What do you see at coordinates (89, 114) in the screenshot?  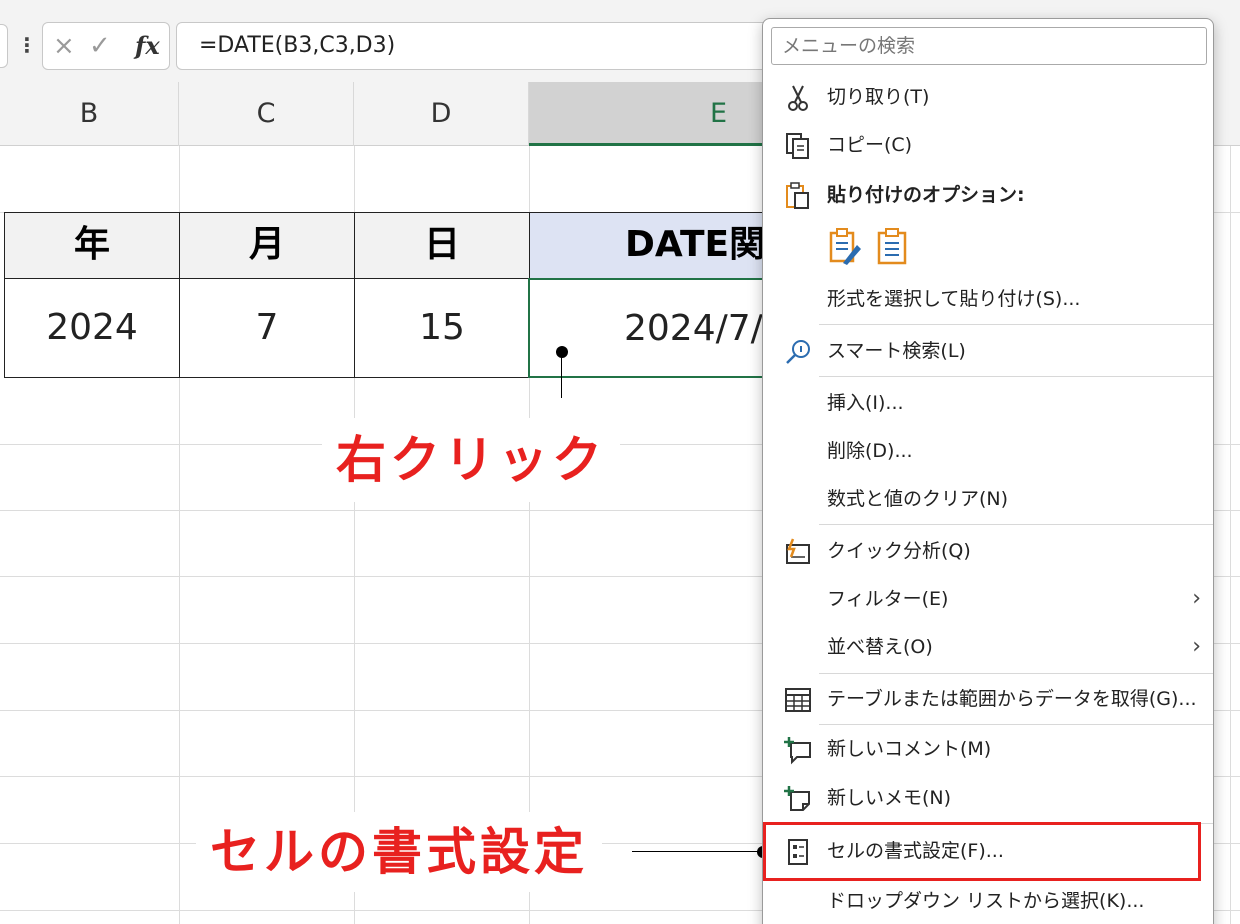 I see `column-header-b: B` at bounding box center [89, 114].